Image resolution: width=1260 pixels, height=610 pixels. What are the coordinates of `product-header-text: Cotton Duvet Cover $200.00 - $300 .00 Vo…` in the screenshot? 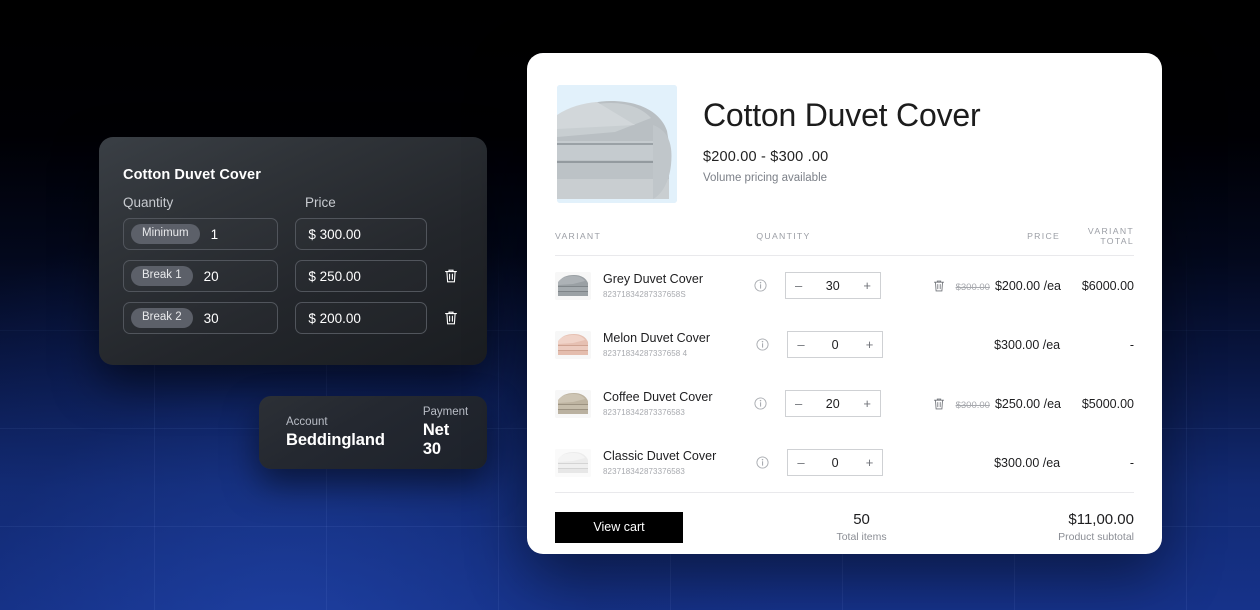 It's located at (842, 144).